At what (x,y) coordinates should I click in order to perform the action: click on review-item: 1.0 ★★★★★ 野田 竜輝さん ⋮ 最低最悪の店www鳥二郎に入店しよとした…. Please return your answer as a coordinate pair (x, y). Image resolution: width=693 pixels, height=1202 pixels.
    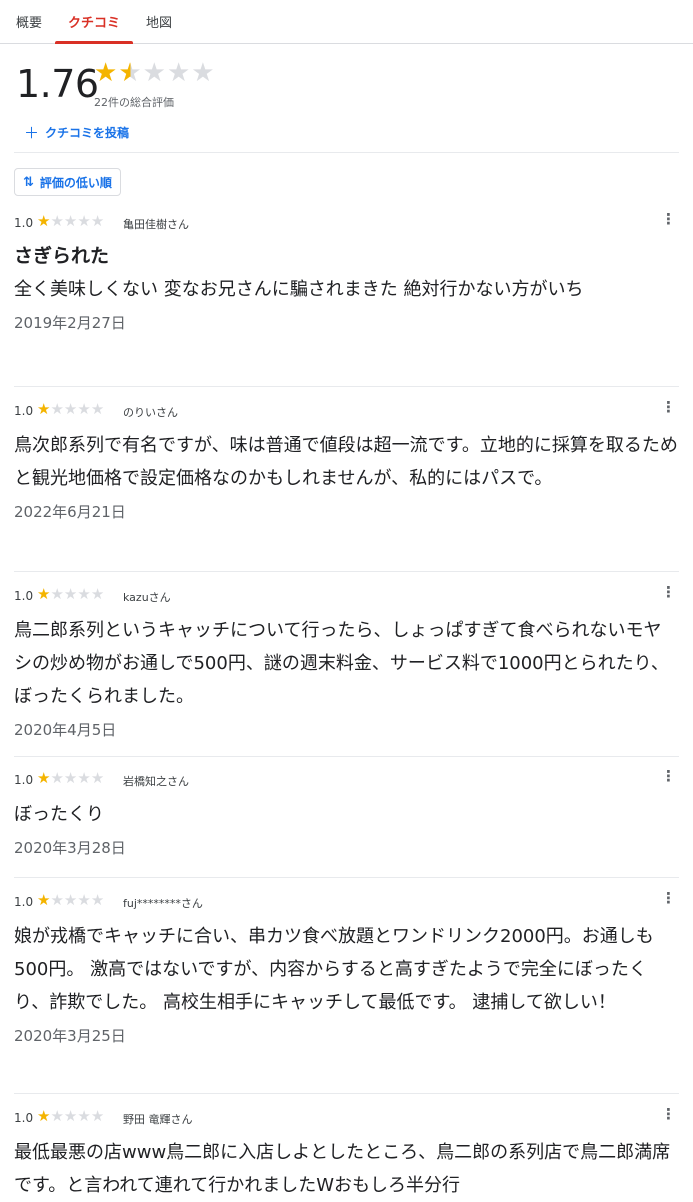
    Looking at the image, I should click on (346, 1154).